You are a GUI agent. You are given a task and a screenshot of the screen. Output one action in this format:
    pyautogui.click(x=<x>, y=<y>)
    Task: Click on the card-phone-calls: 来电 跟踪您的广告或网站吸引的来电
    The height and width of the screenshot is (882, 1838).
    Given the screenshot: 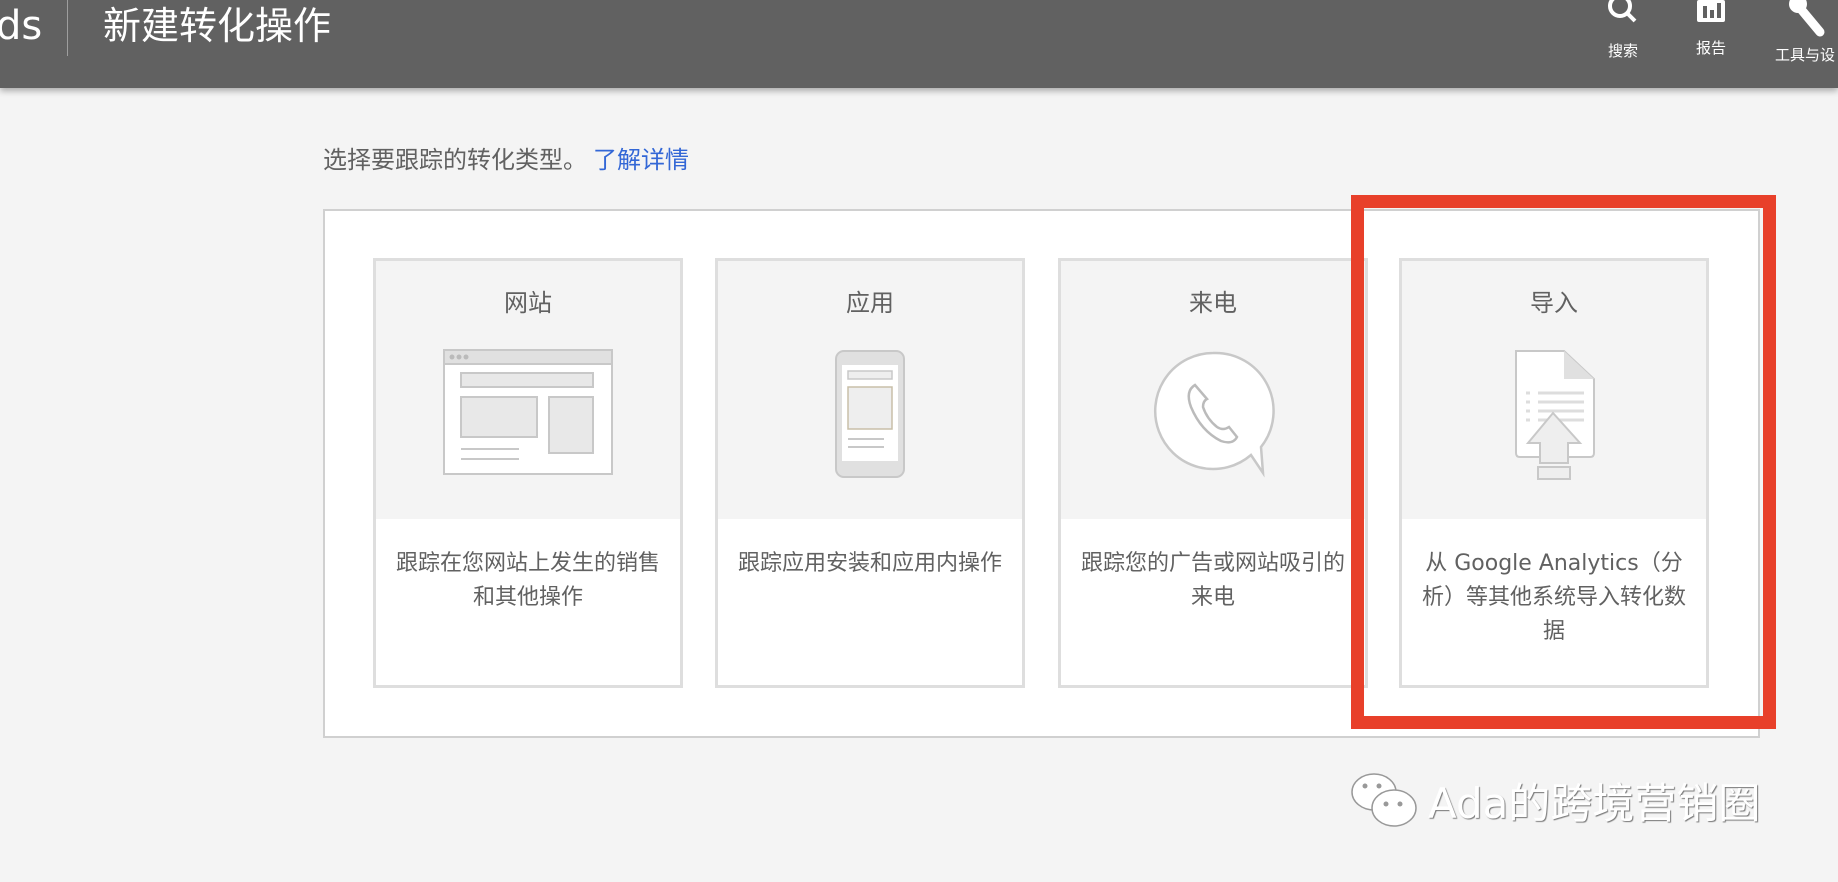 What is the action you would take?
    pyautogui.click(x=1213, y=473)
    